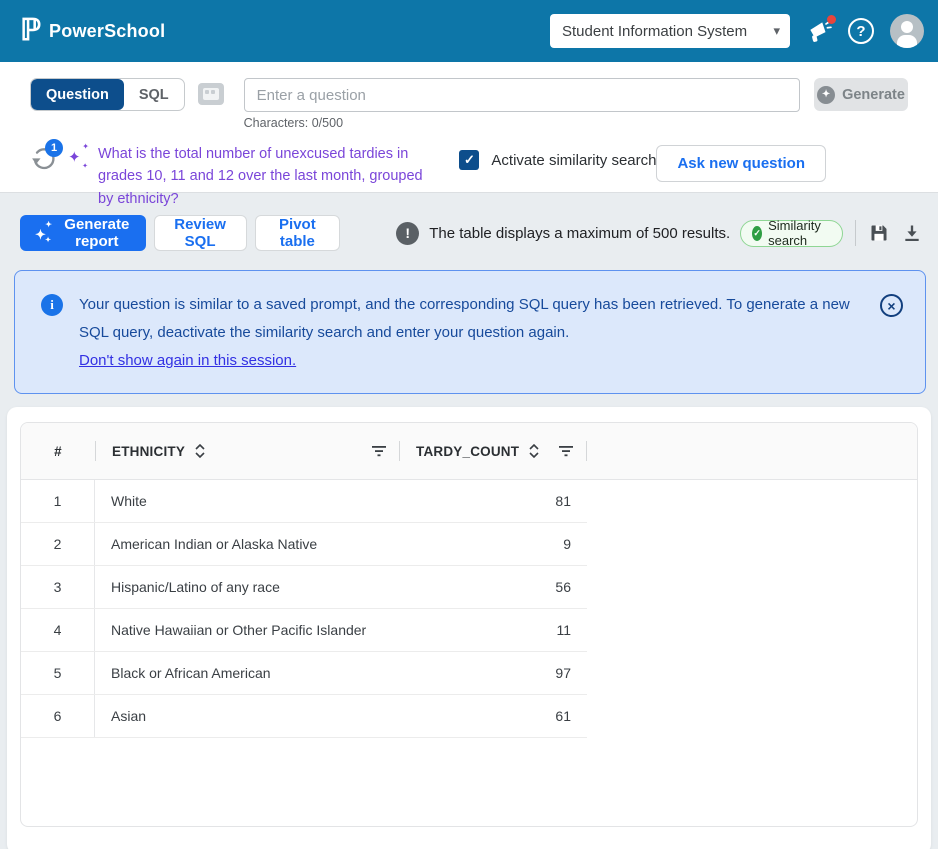 This screenshot has width=938, height=849. I want to click on info-icon: i, so click(52, 305).